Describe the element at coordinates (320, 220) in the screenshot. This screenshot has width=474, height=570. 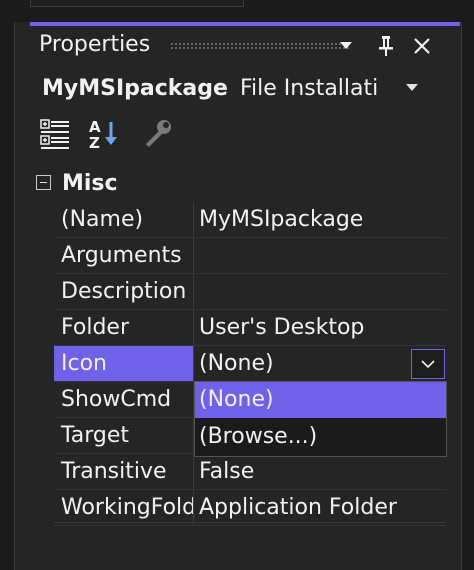
I see `property-value: MyMSIpackage` at that location.